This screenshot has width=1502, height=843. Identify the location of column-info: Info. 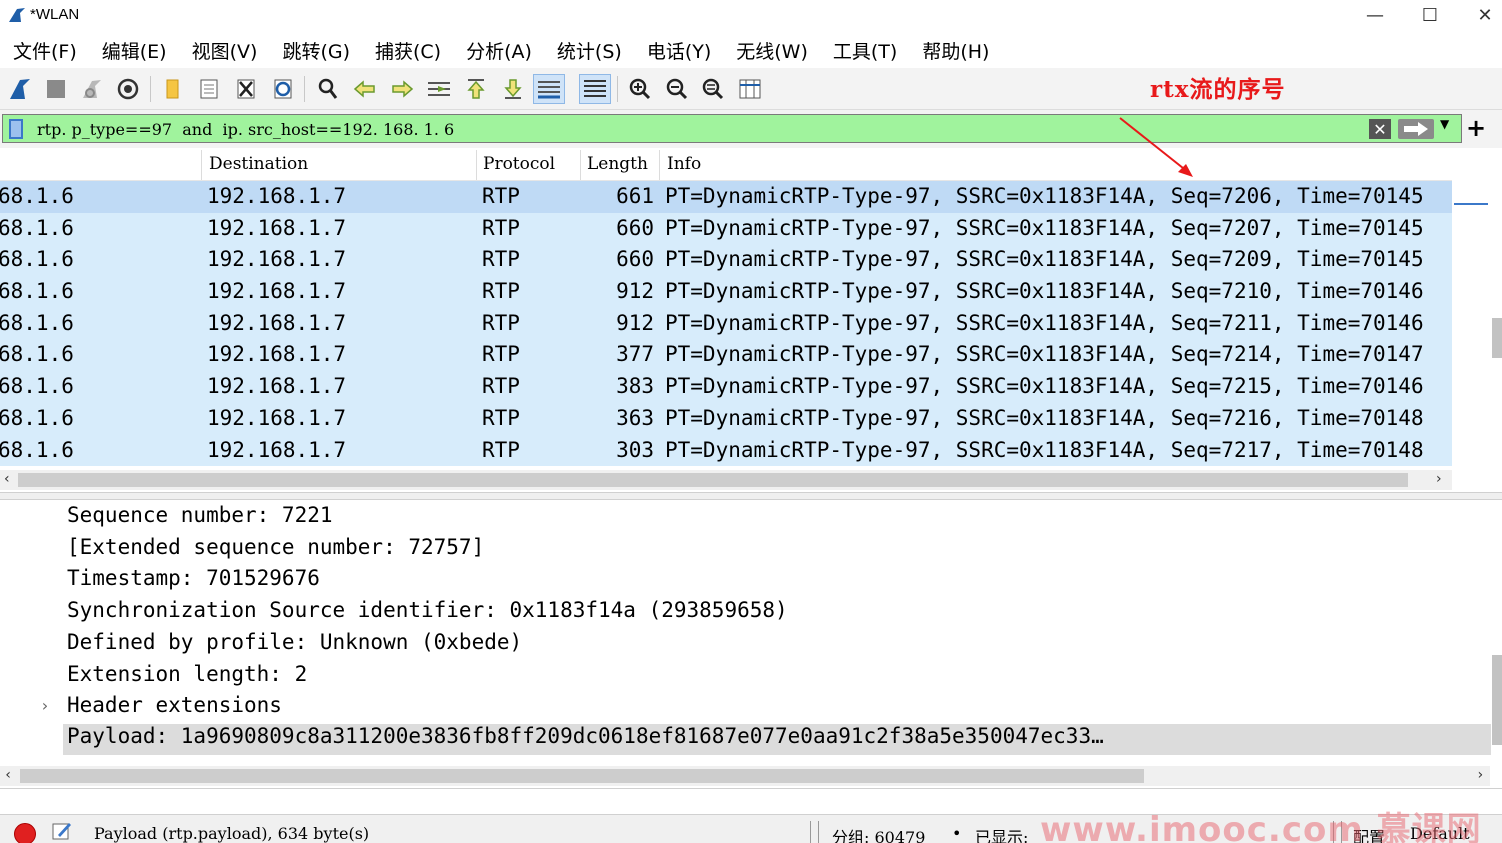
(684, 164).